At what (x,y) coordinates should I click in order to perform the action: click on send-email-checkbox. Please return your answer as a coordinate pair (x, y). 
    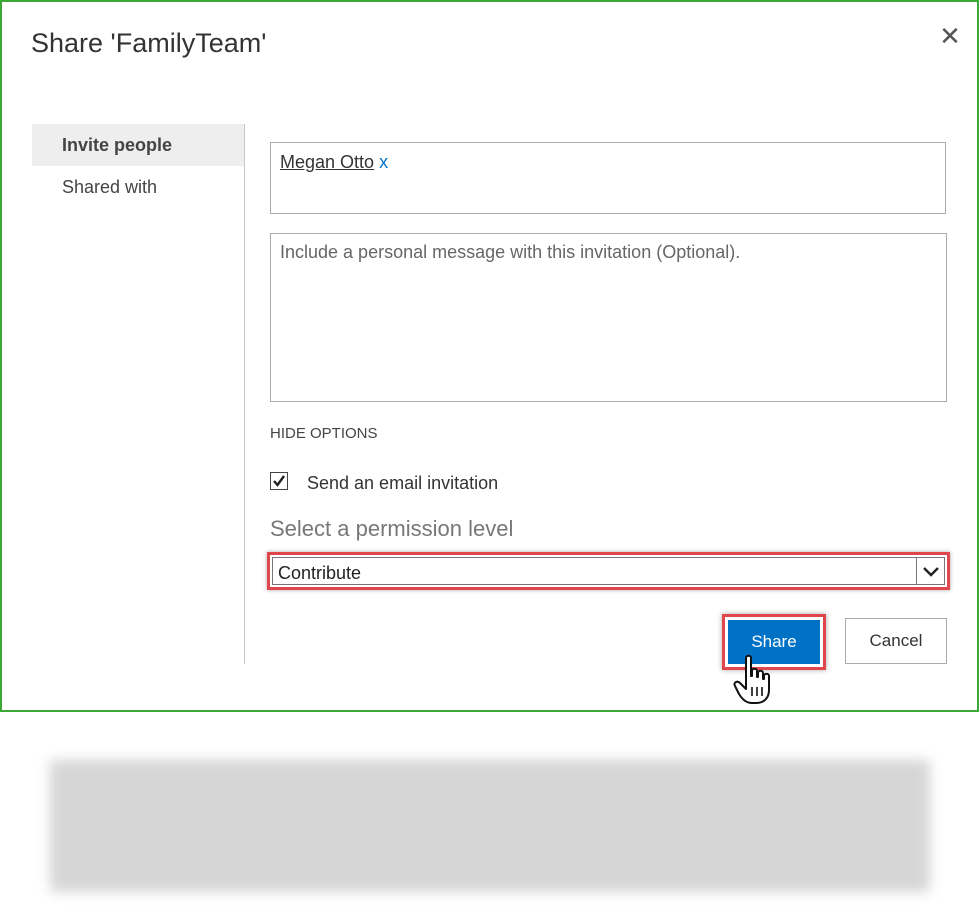
    Looking at the image, I should click on (279, 481).